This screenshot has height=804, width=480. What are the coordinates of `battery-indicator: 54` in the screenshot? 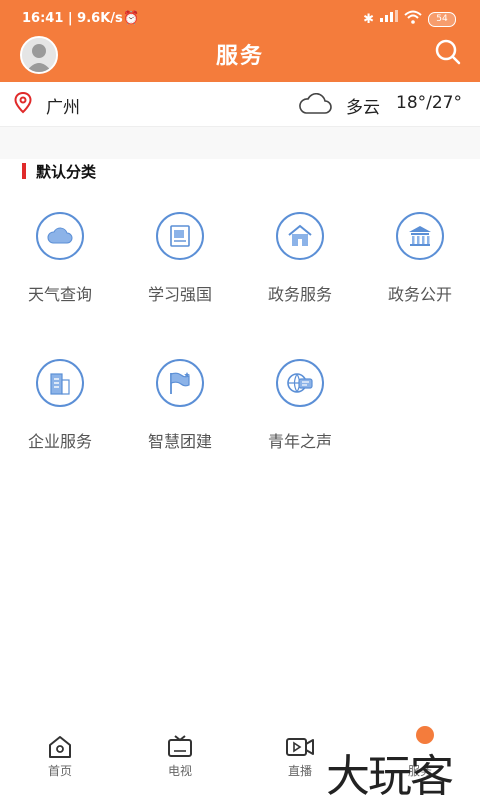 It's located at (442, 19).